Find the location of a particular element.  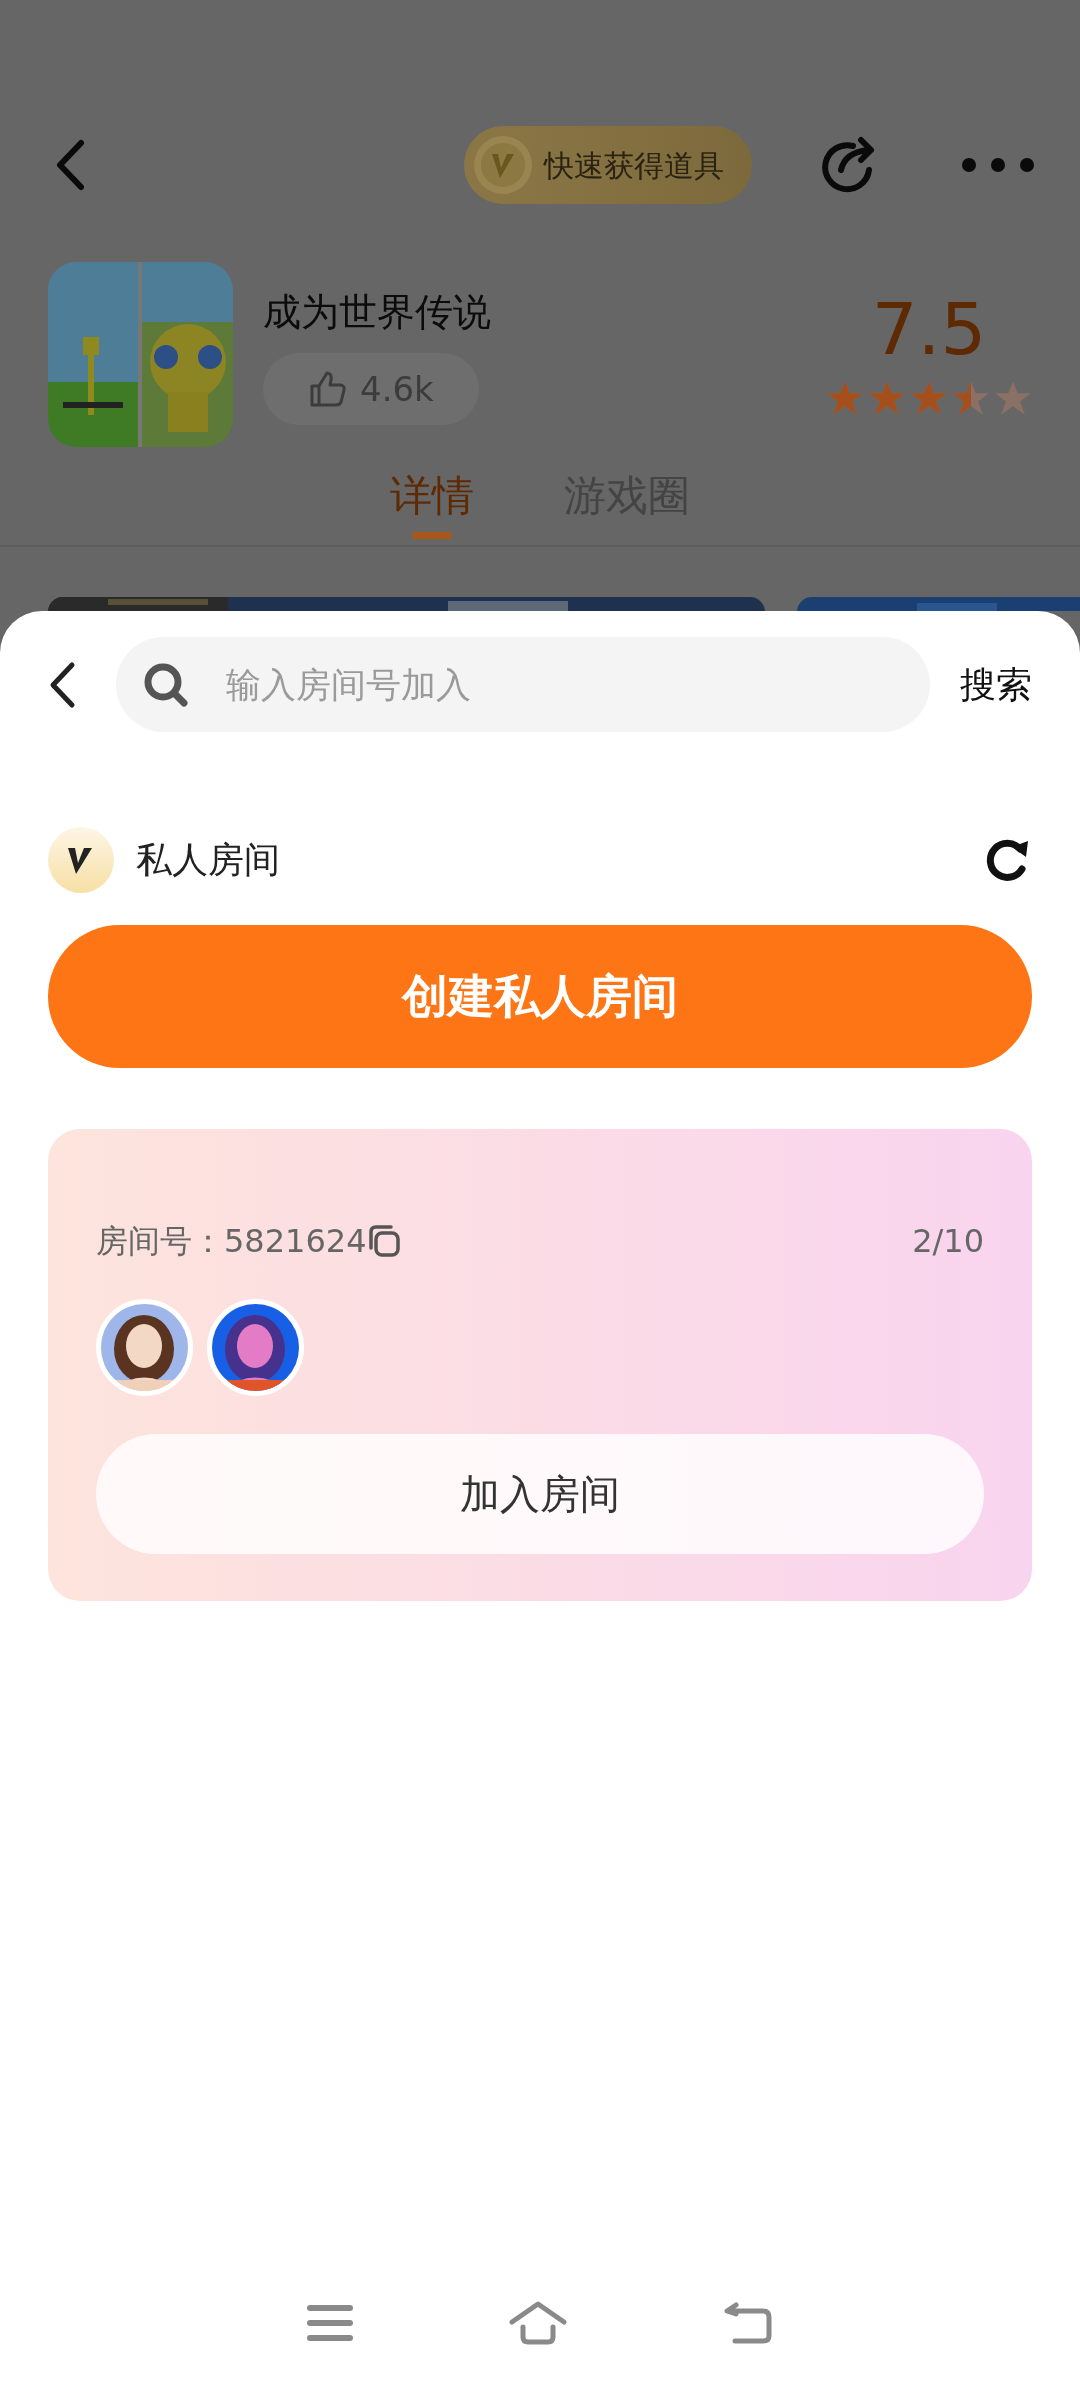

menu-icon is located at coordinates (330, 2322).